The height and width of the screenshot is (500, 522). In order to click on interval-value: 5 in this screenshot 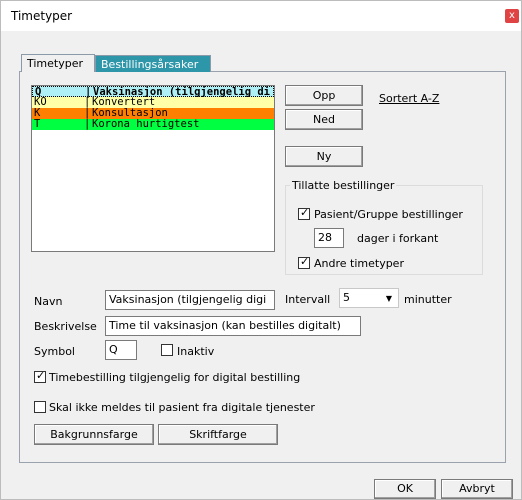, I will do `click(346, 297)`.